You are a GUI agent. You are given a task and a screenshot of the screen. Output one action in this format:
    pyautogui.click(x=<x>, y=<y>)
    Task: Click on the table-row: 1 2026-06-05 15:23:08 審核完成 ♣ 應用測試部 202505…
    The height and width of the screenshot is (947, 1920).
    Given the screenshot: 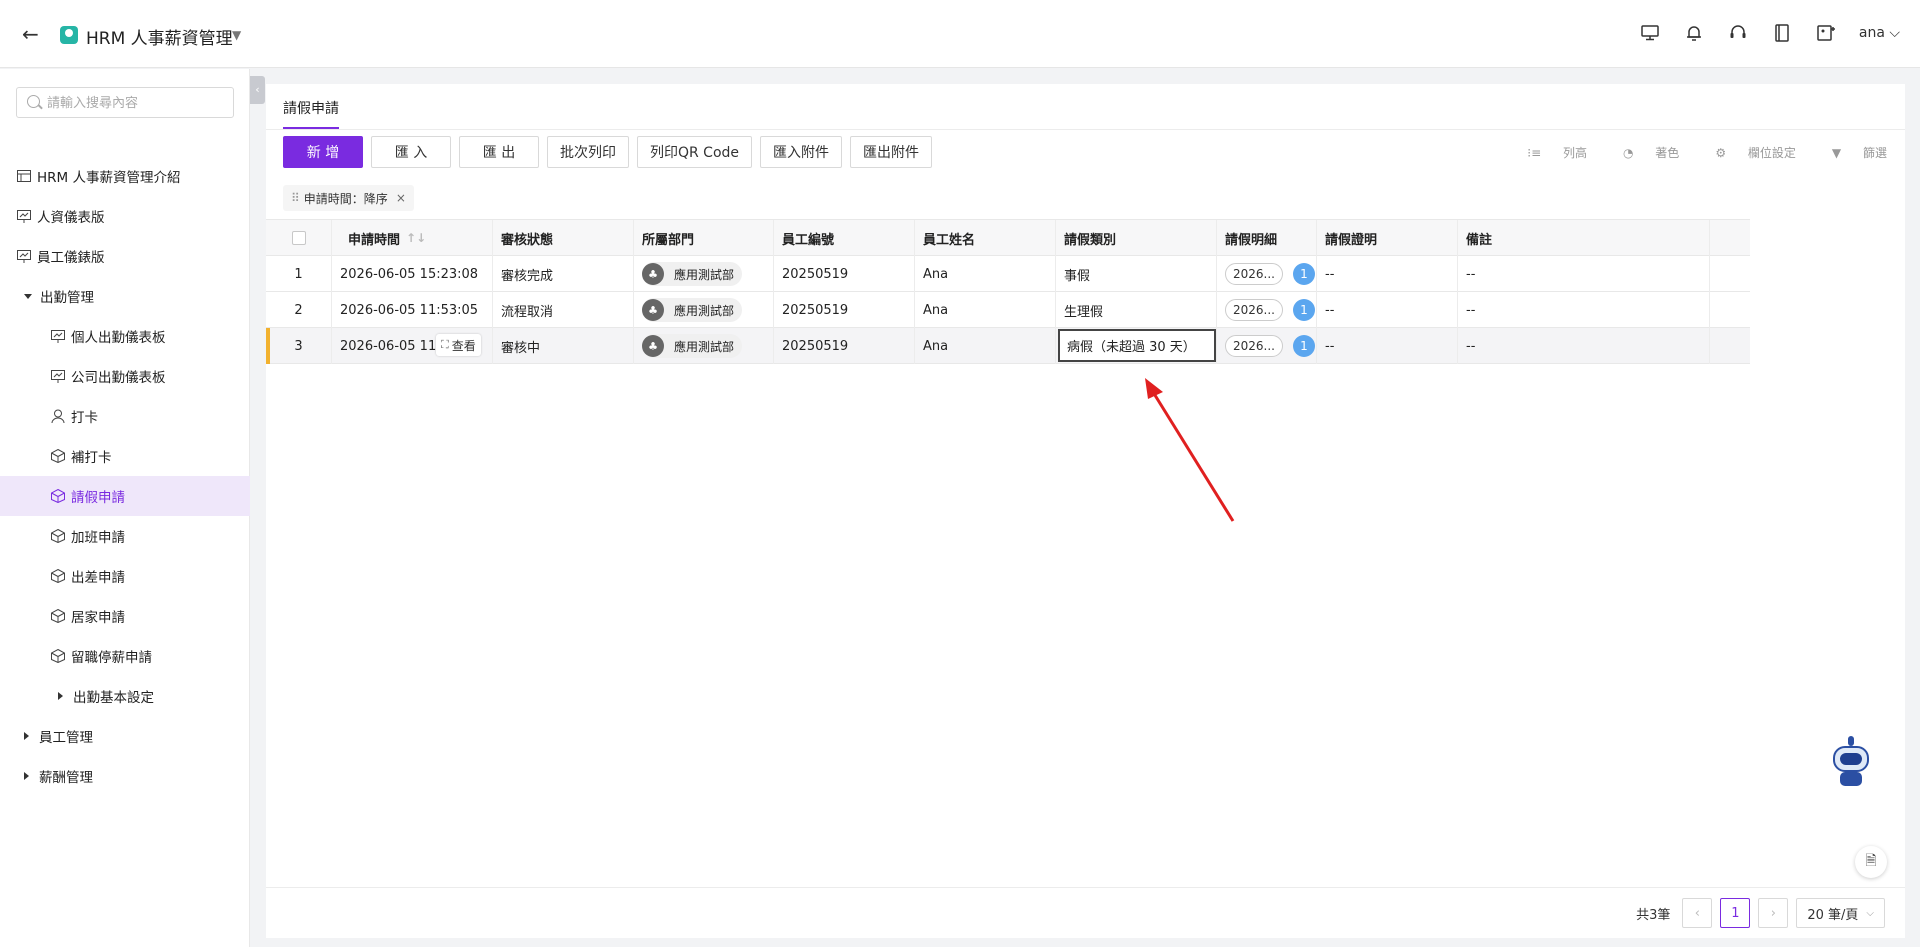 What is the action you would take?
    pyautogui.click(x=1008, y=274)
    